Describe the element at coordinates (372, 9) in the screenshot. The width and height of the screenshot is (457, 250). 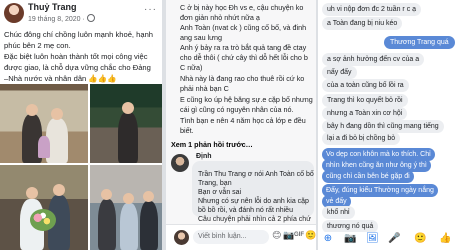
I see `incoming-message: uh vi nộp đơn đc 2 tuần r c ạ` at that location.